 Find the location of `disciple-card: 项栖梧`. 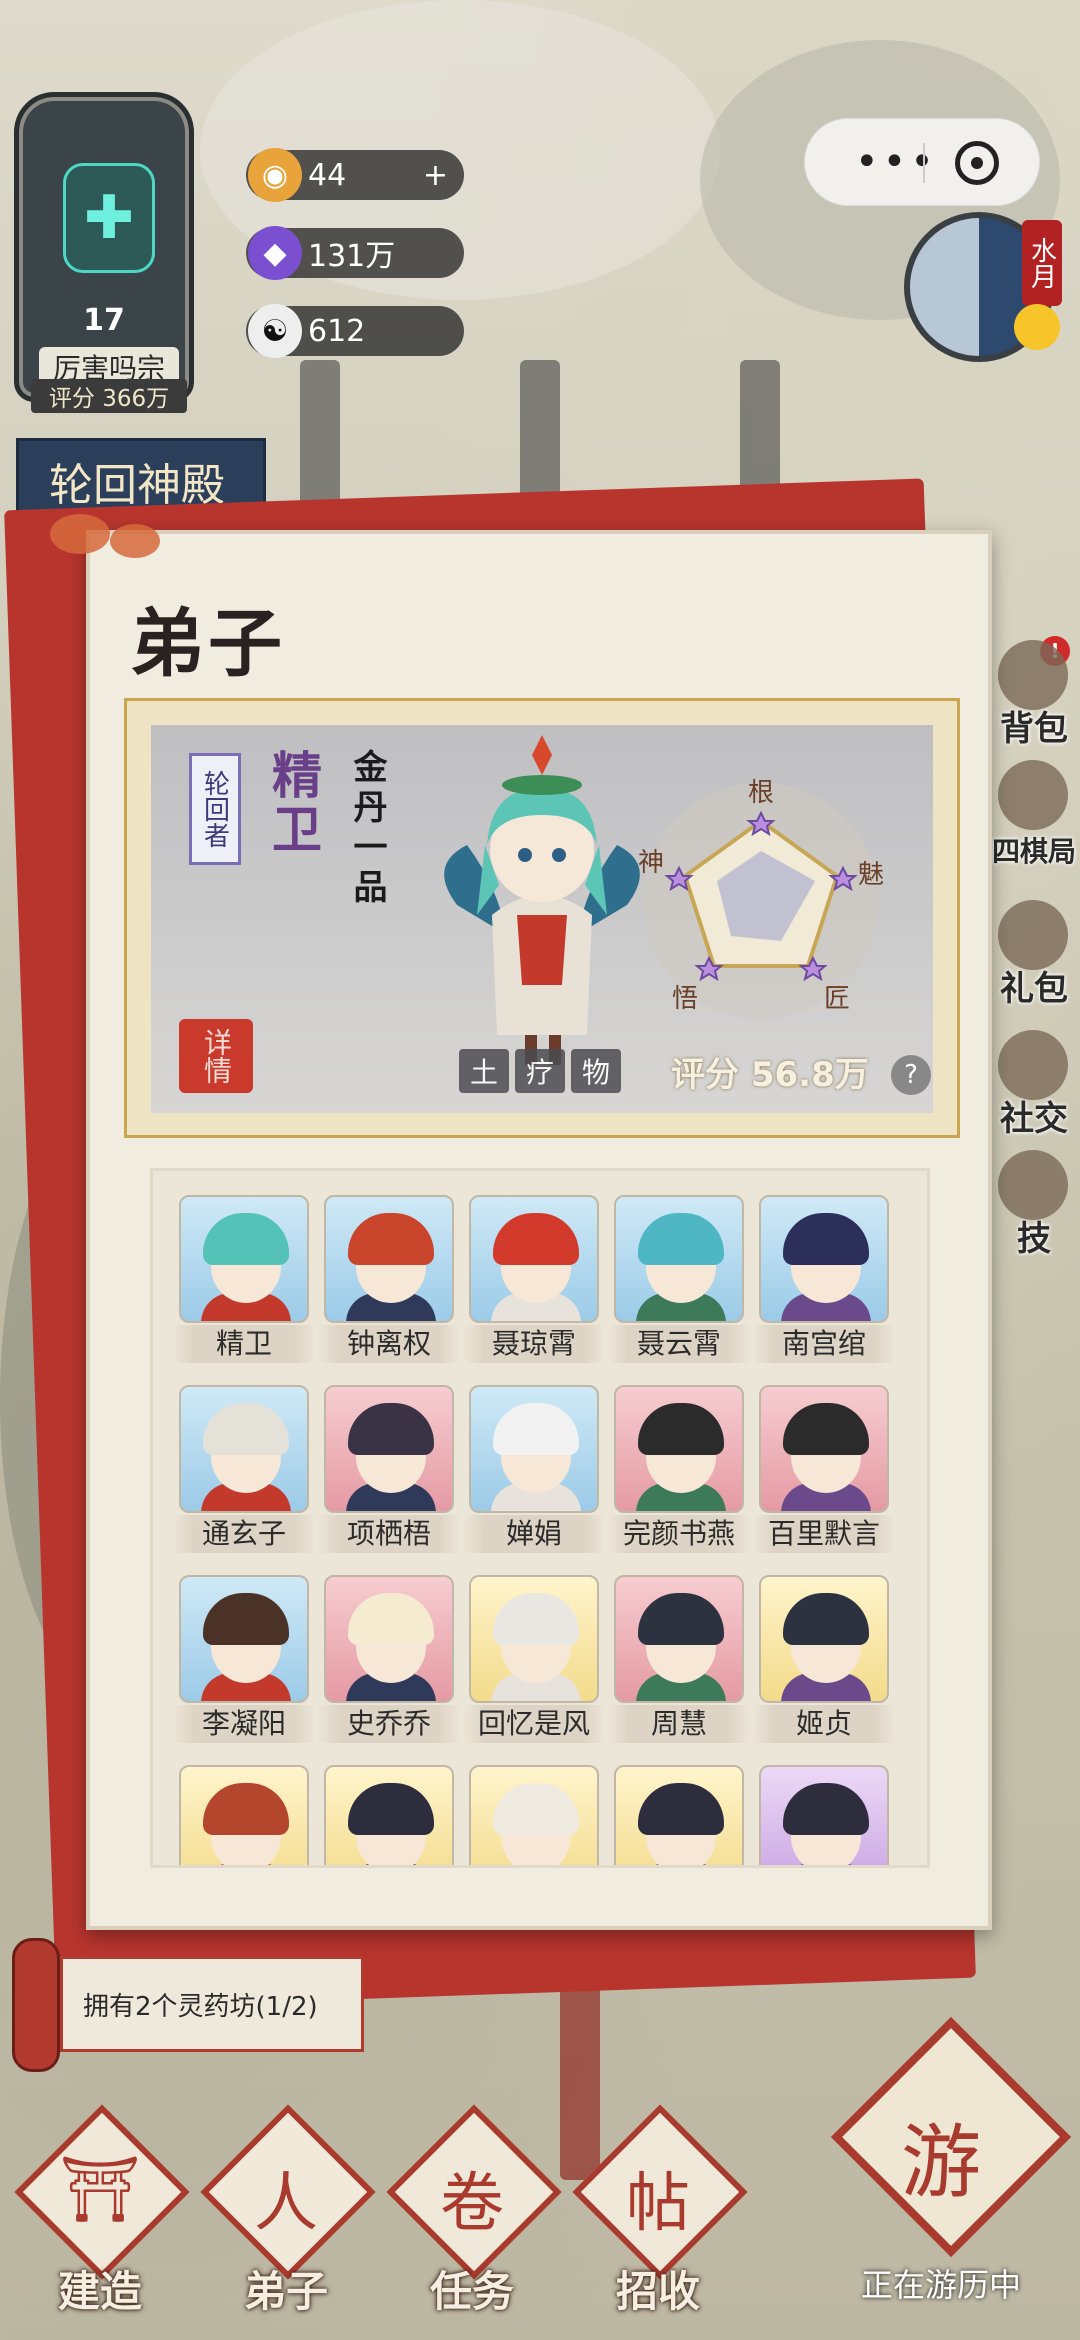

disciple-card: 项栖梧 is located at coordinates (389, 1469).